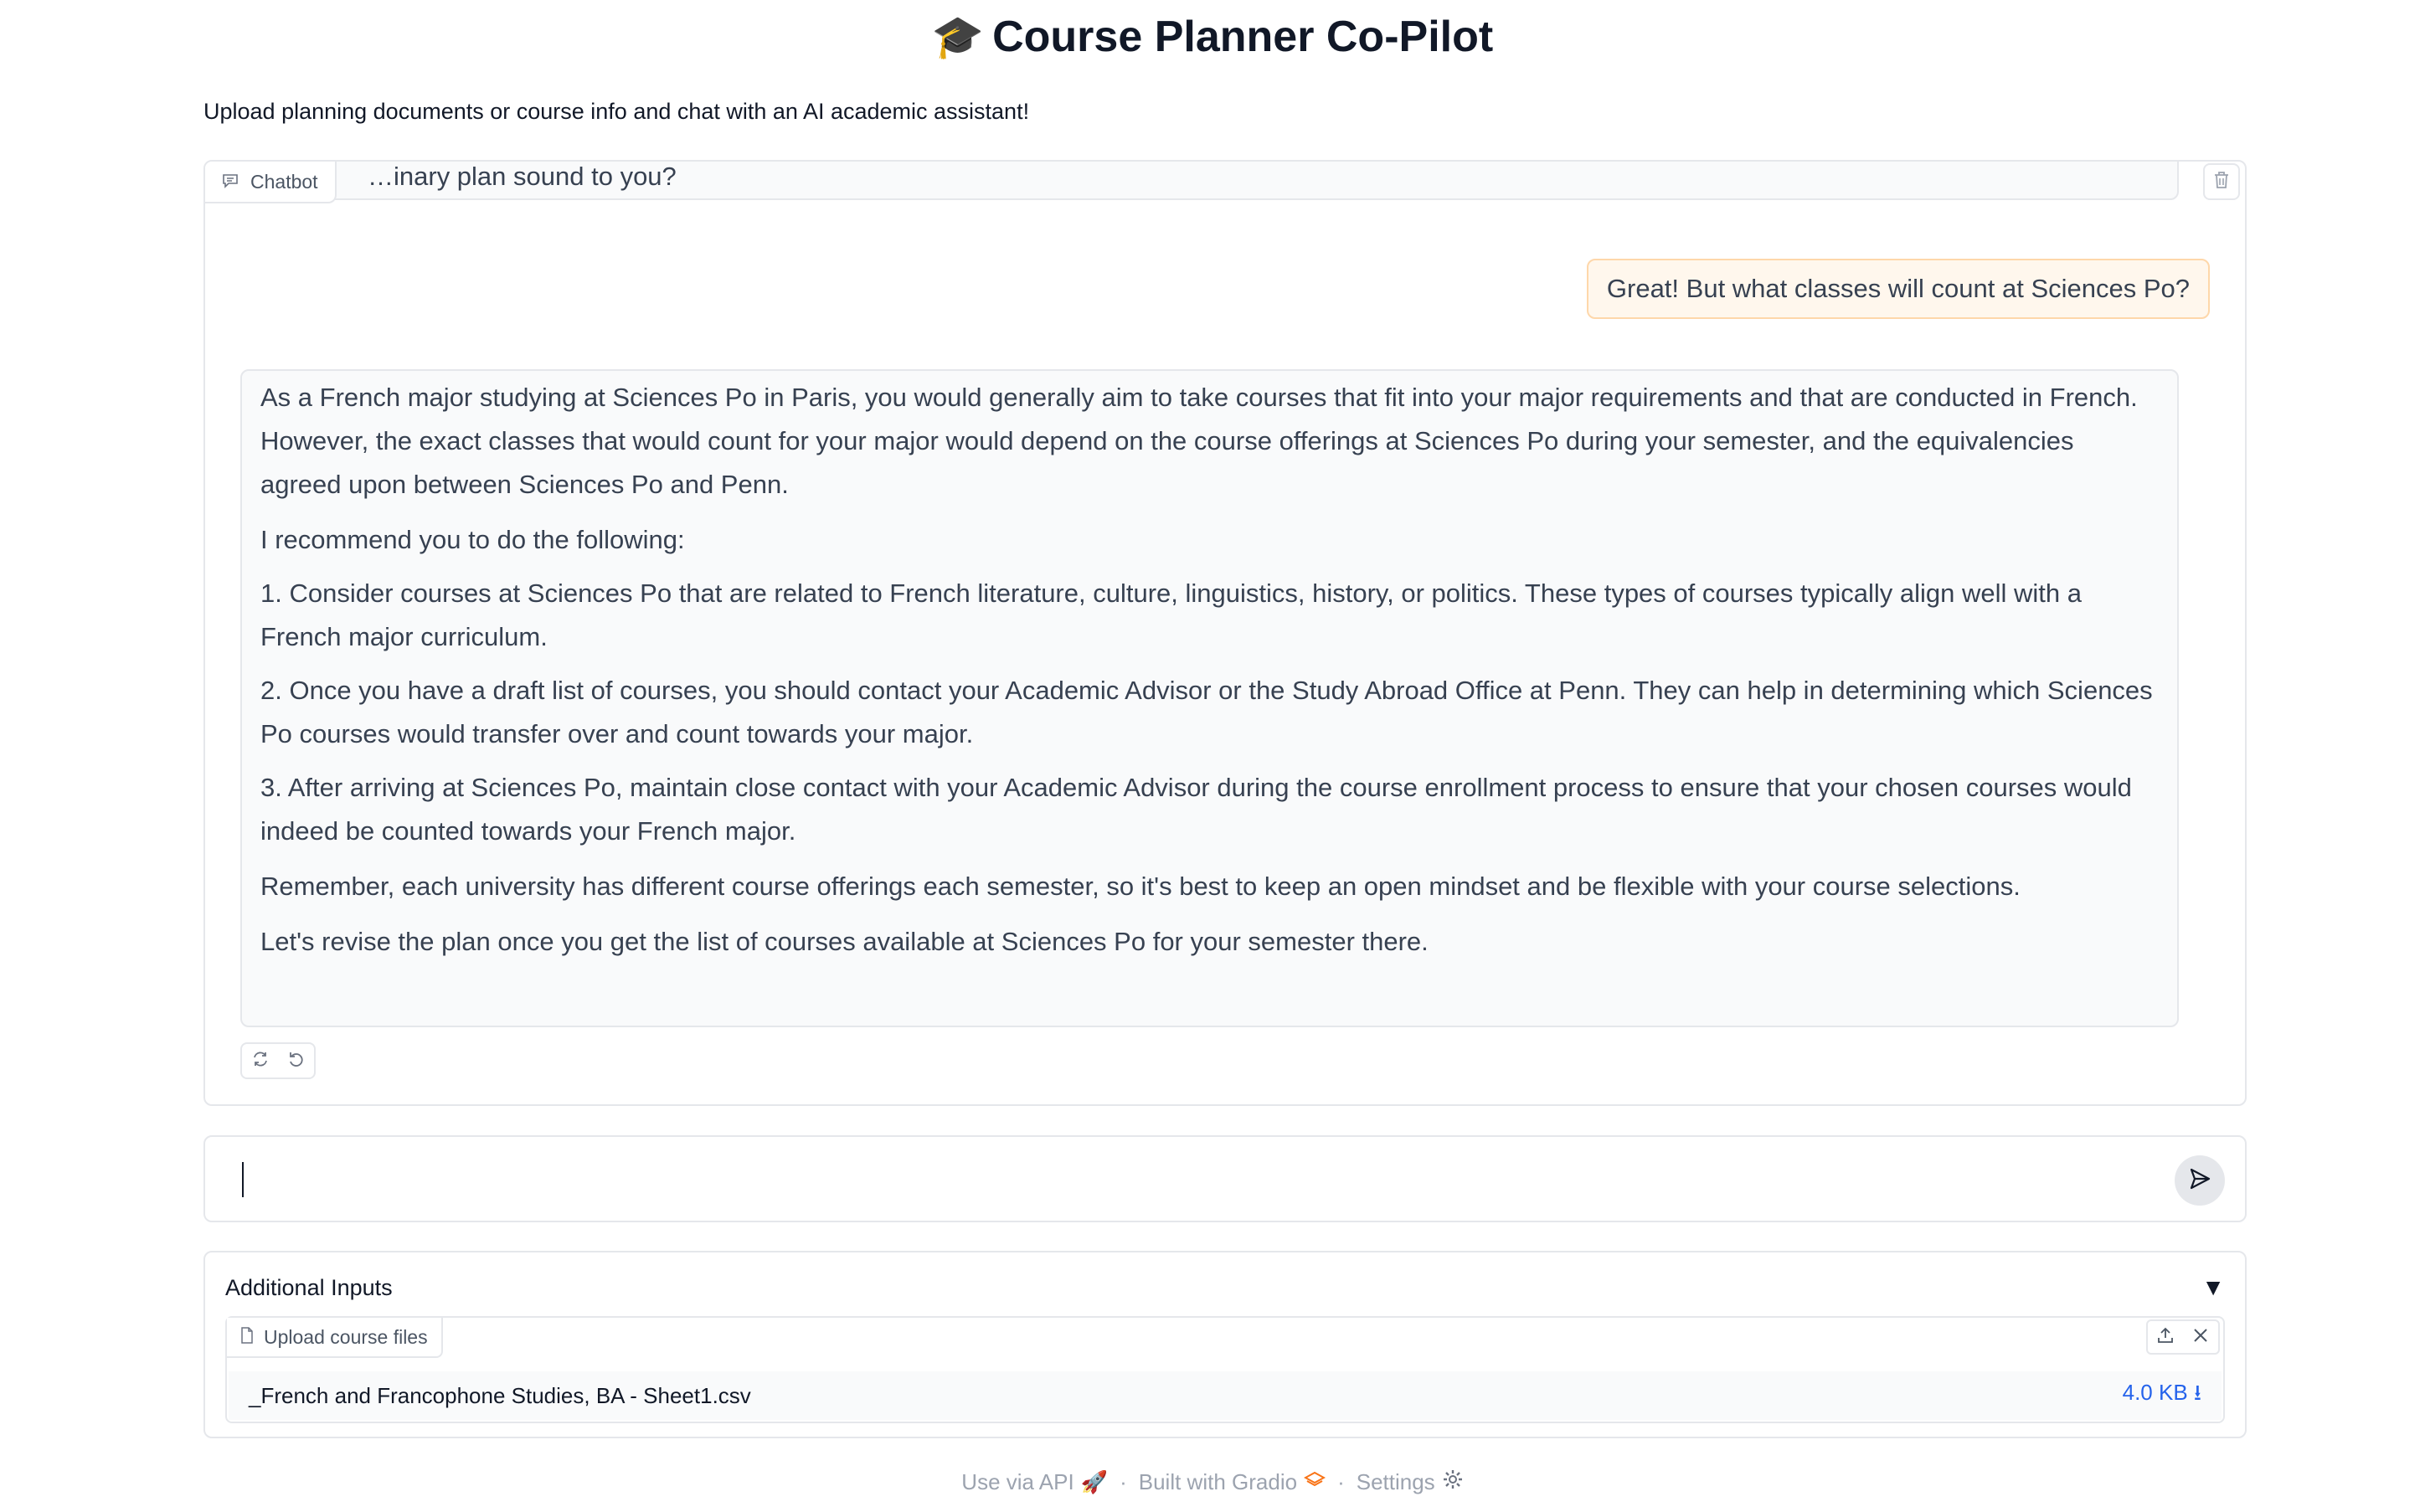 This screenshot has width=2425, height=1512. I want to click on chatbot-label: Chatbot, so click(271, 182).